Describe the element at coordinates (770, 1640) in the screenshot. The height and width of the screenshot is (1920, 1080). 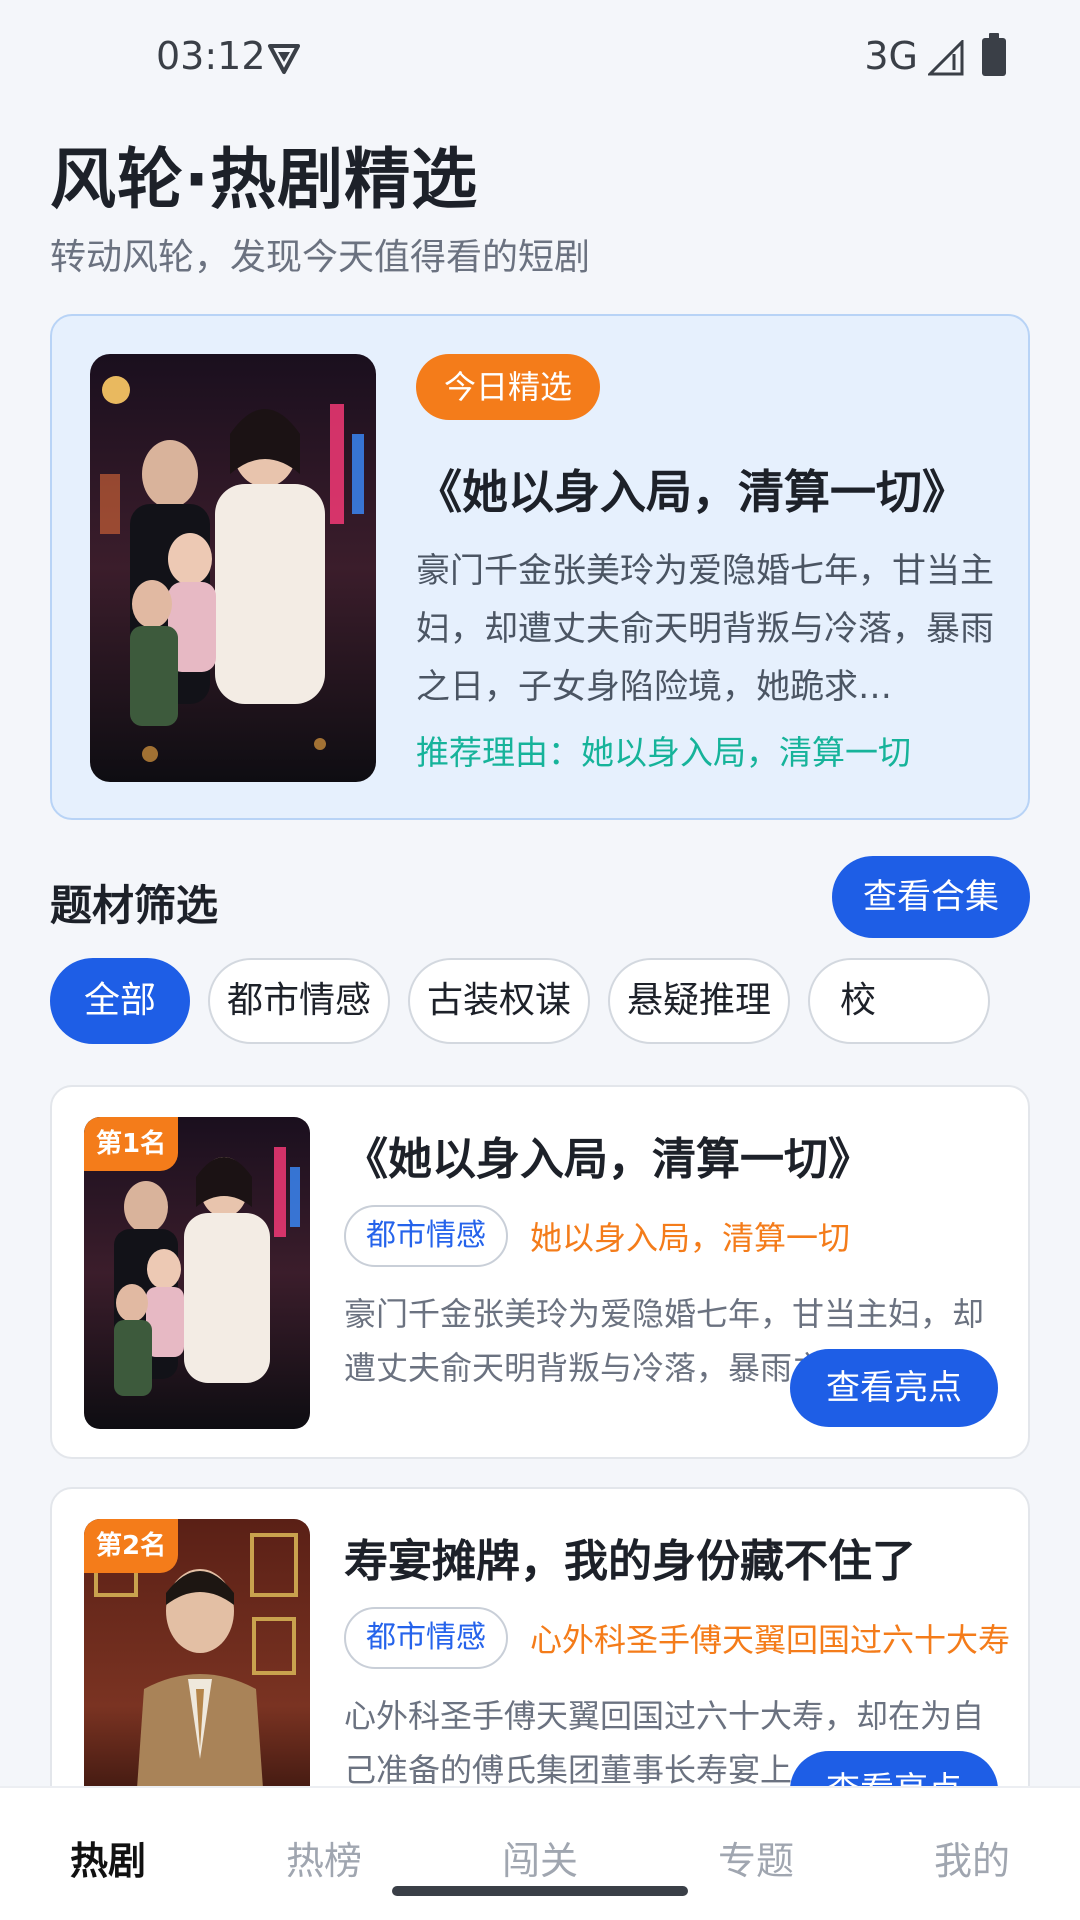
I see `drama-hook: 心外科圣手傅天翼回国过六十大寿` at that location.